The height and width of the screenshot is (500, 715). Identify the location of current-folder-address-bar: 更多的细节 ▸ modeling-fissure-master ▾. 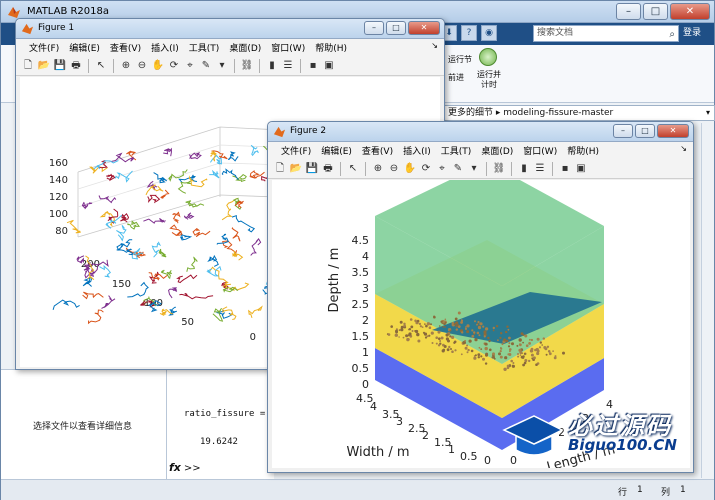
(579, 113).